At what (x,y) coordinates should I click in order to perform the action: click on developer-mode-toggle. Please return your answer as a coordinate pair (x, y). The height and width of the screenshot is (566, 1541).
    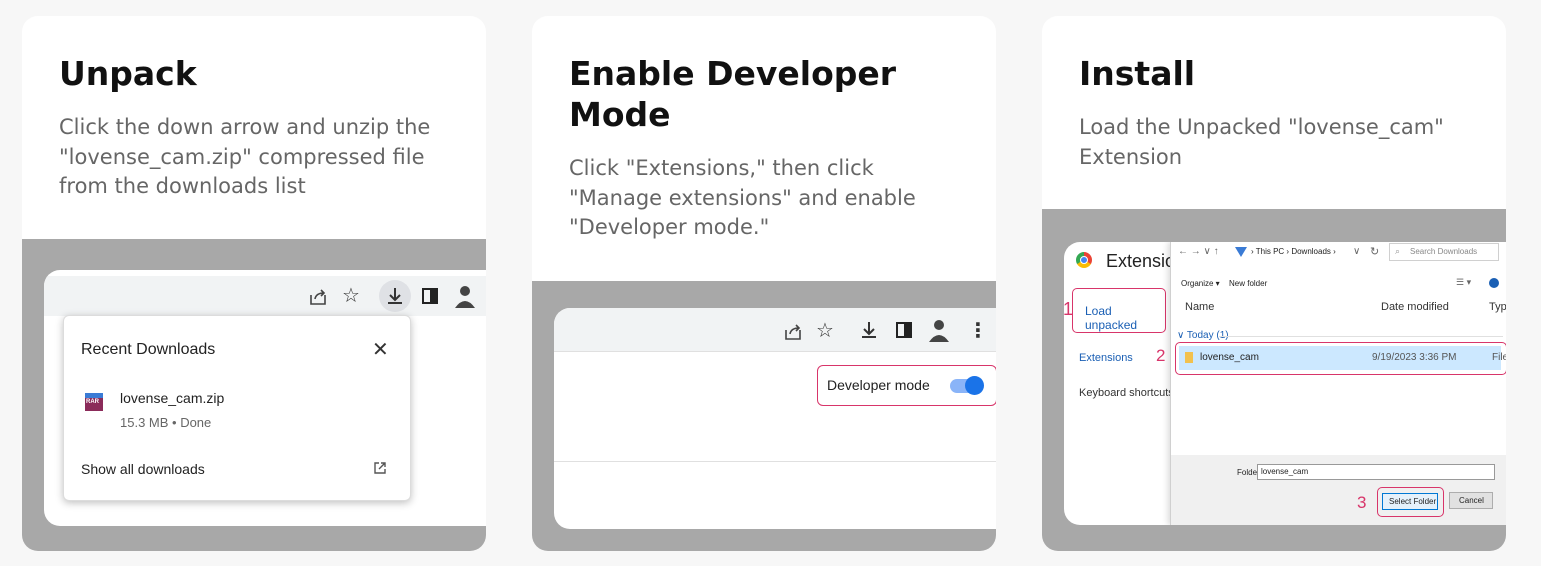
    Looking at the image, I should click on (967, 385).